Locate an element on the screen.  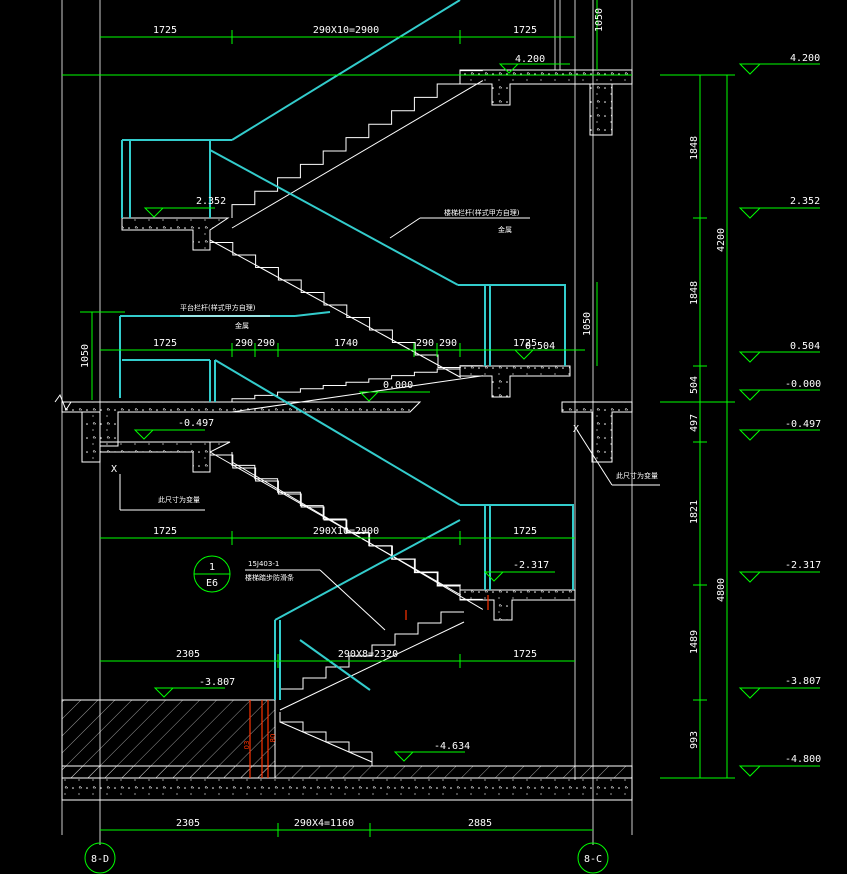
elev-r-1: 4.200 is located at coordinates (805, 58).